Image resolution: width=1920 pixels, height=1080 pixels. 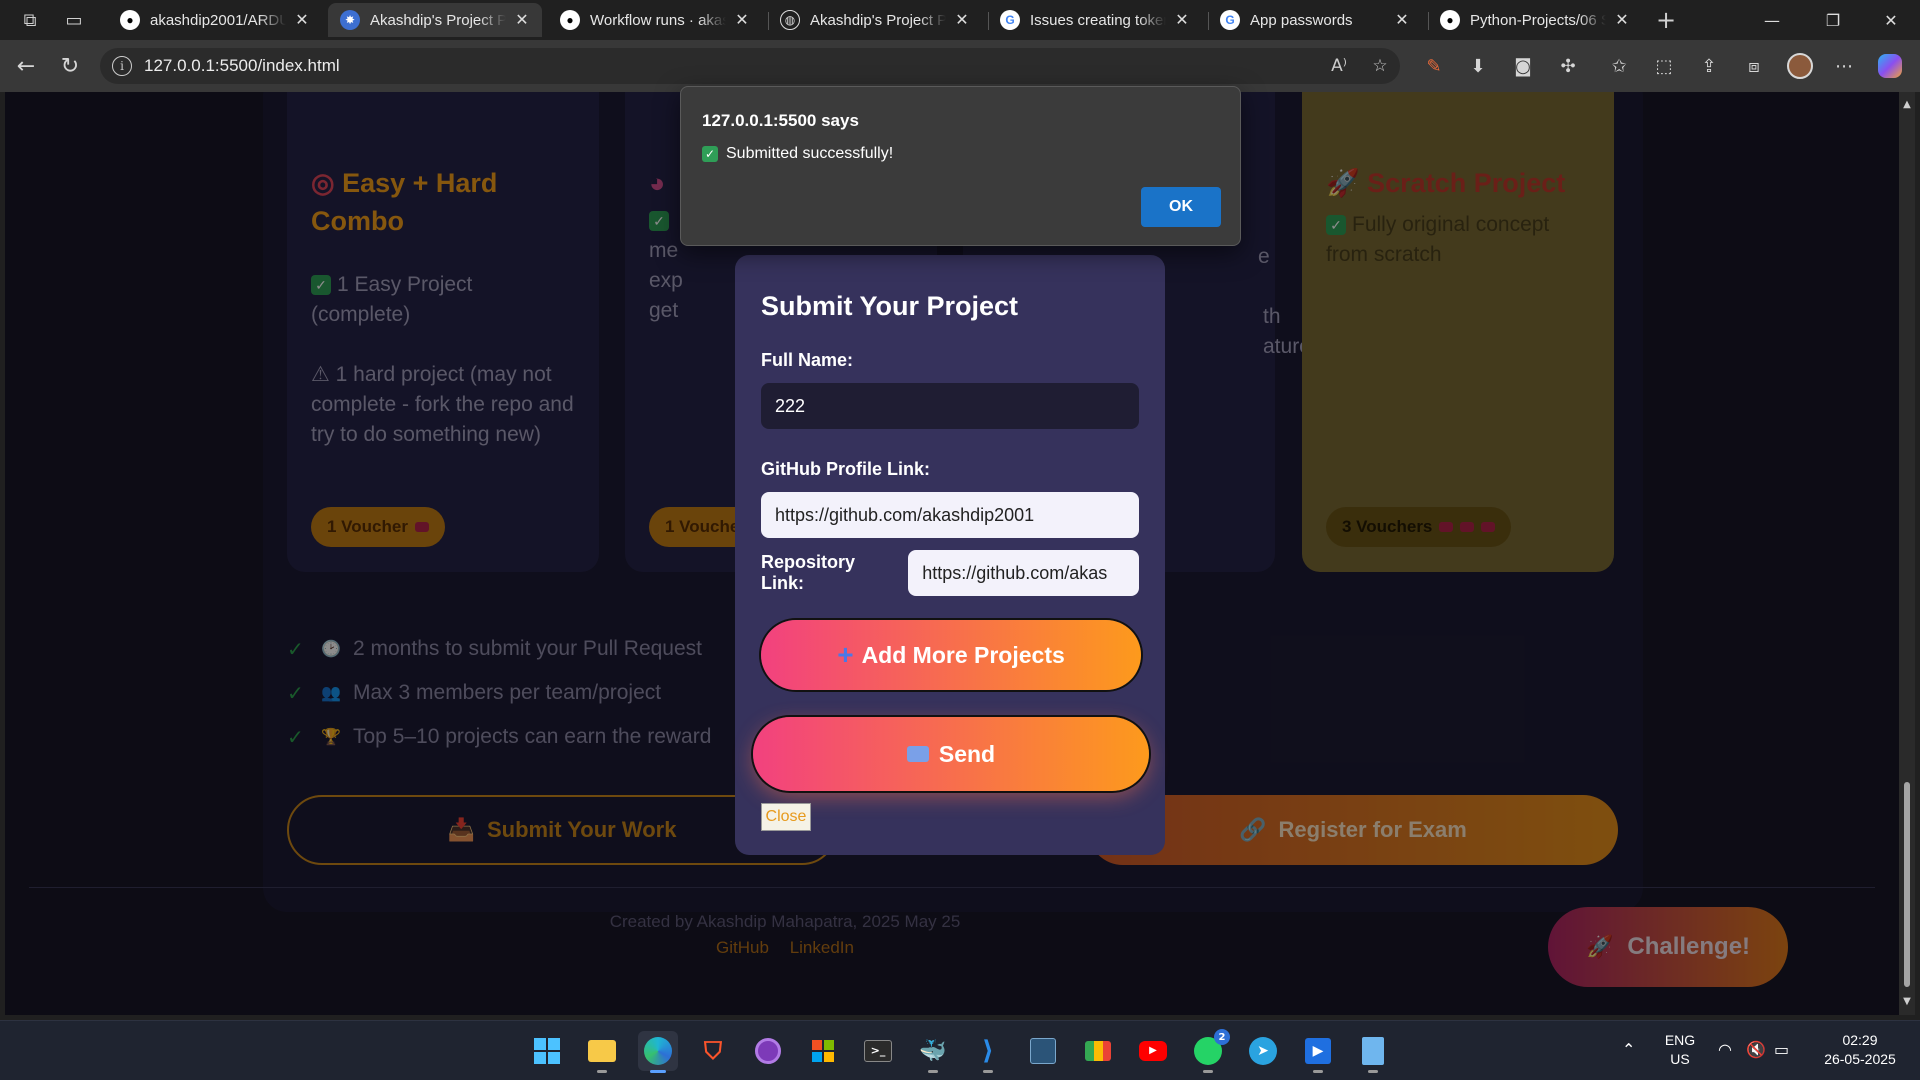 What do you see at coordinates (1680, 1050) in the screenshot?
I see `input-language: ENG US` at bounding box center [1680, 1050].